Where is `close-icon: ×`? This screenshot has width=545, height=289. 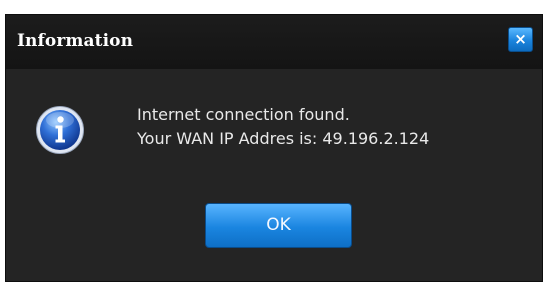 close-icon: × is located at coordinates (520, 39).